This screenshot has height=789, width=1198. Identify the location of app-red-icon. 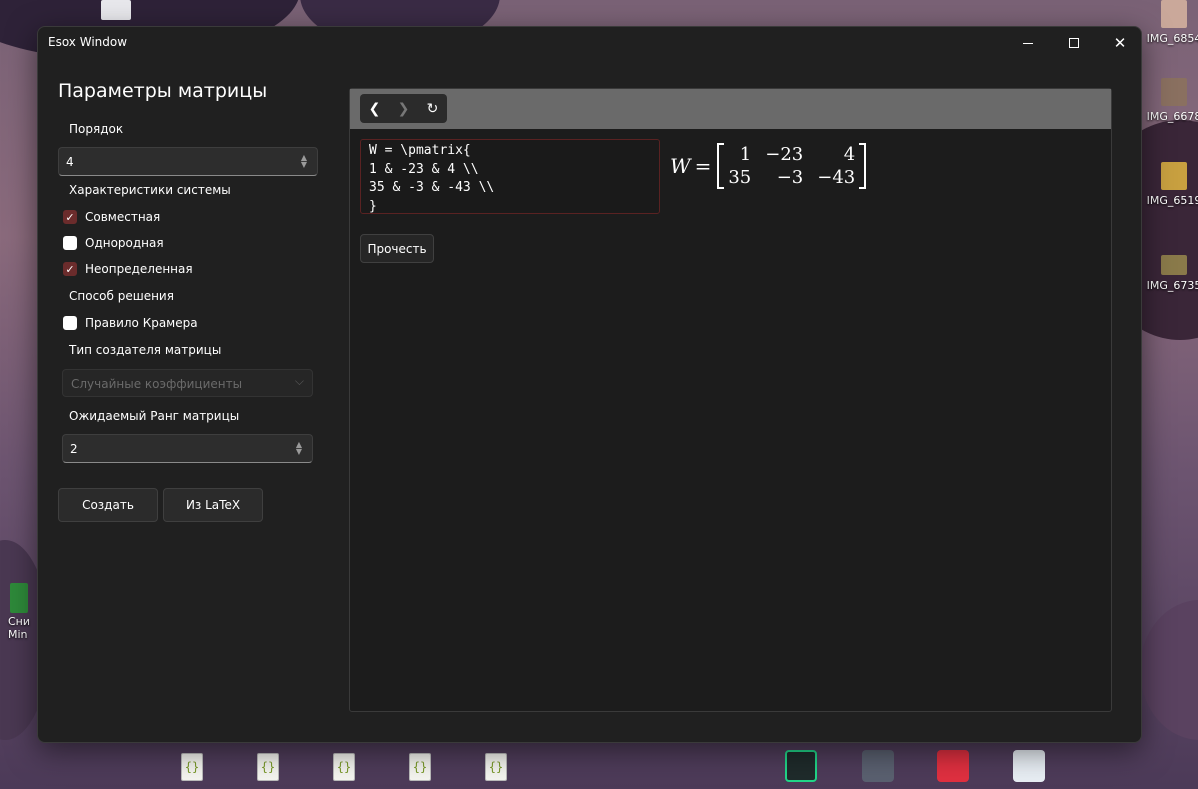
(953, 766).